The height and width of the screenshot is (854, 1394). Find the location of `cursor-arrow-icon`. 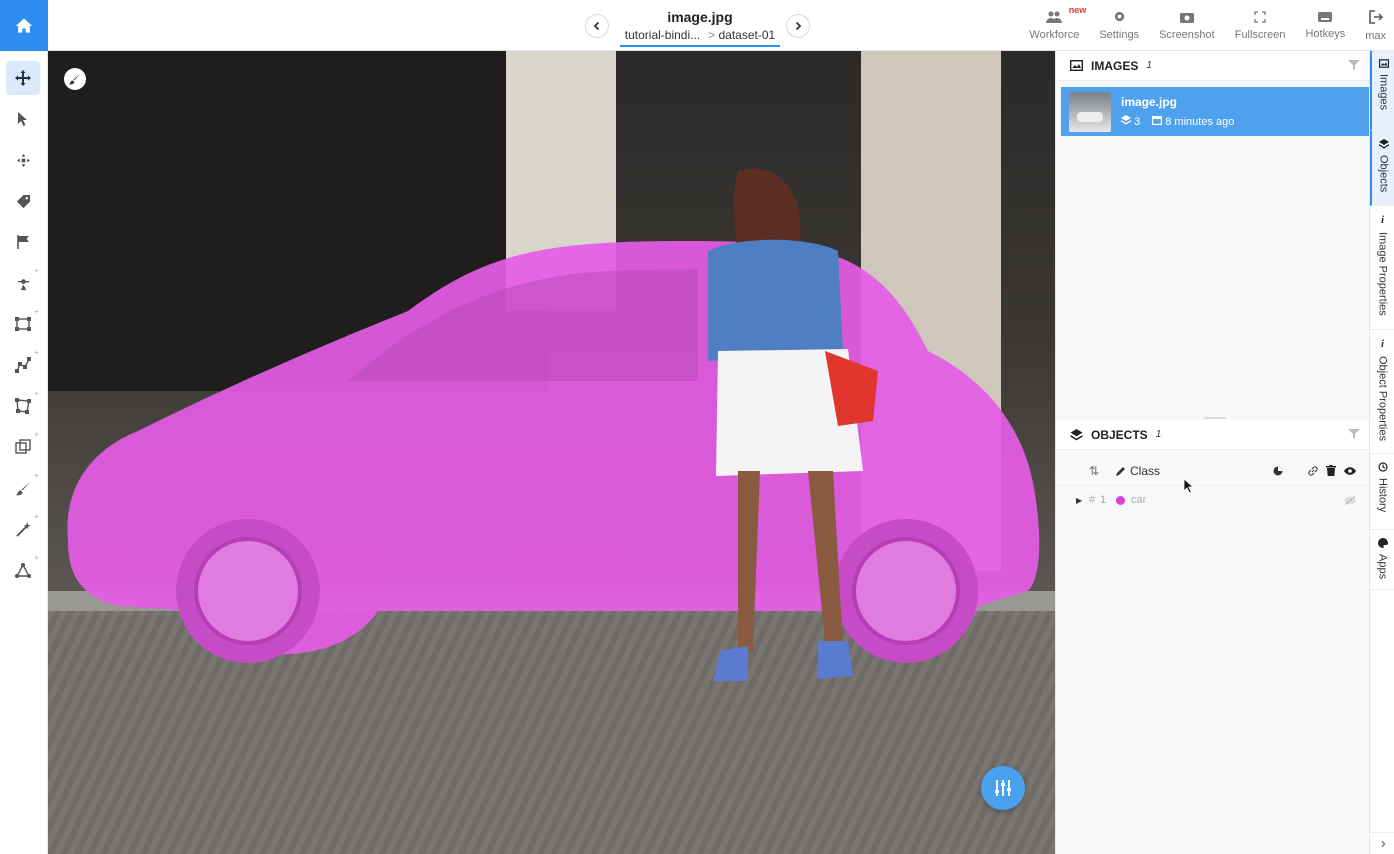

cursor-arrow-icon is located at coordinates (22, 119).